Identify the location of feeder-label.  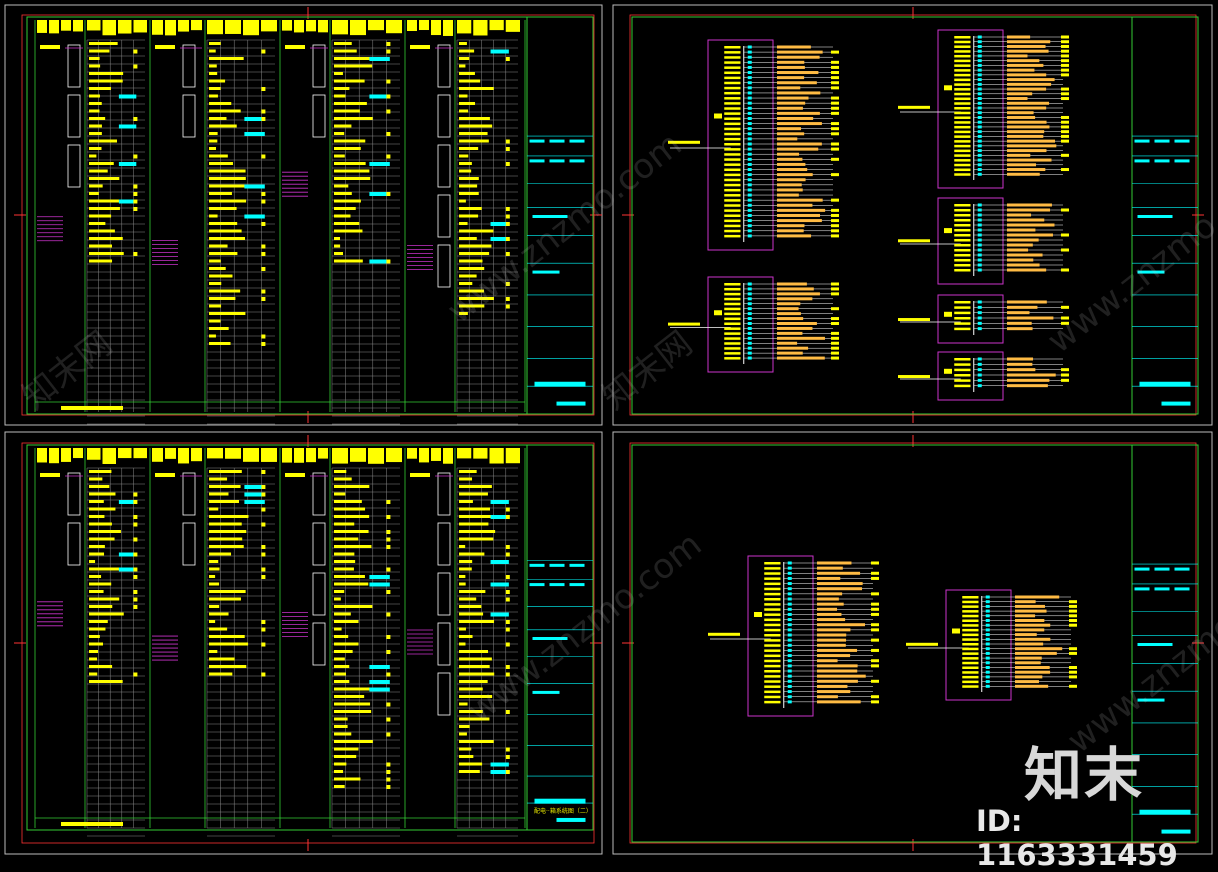
(295, 475).